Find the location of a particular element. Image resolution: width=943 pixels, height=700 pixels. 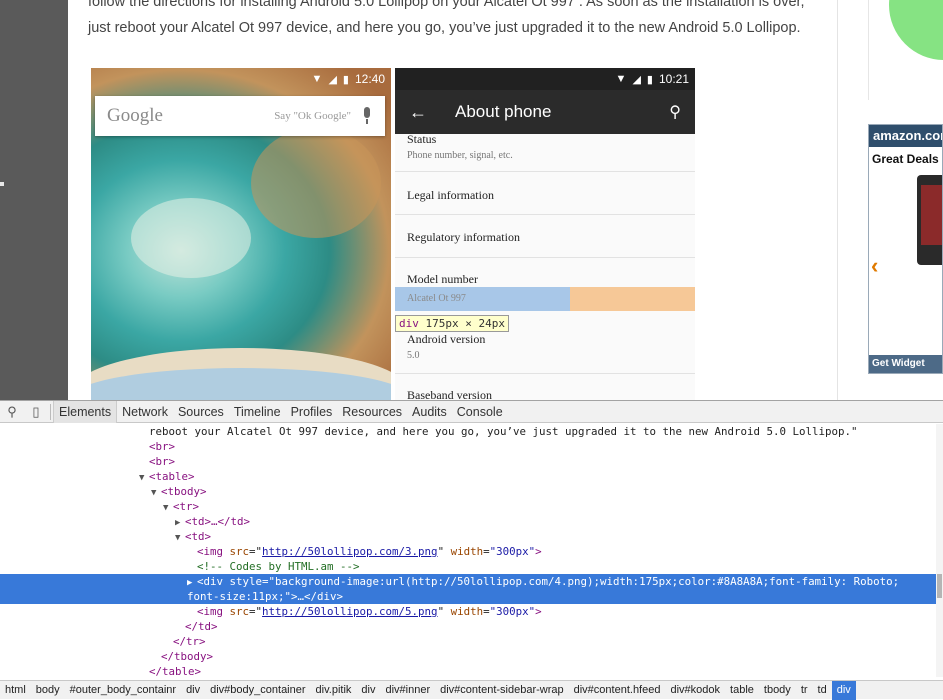

sidebar-widget is located at coordinates (905, 50).